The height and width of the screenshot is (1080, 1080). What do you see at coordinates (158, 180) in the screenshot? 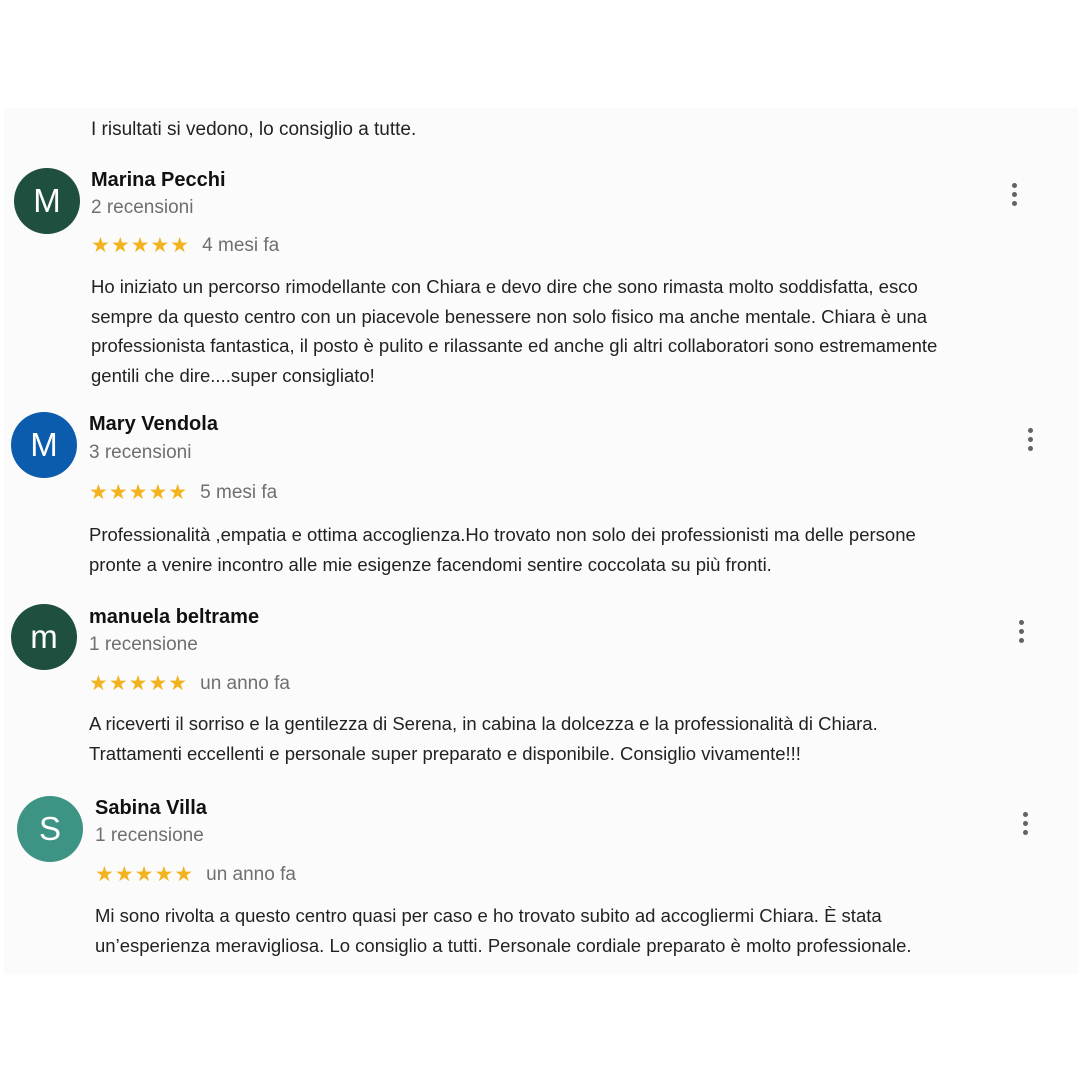
I see `reviewer-name: Marina Pecchi` at bounding box center [158, 180].